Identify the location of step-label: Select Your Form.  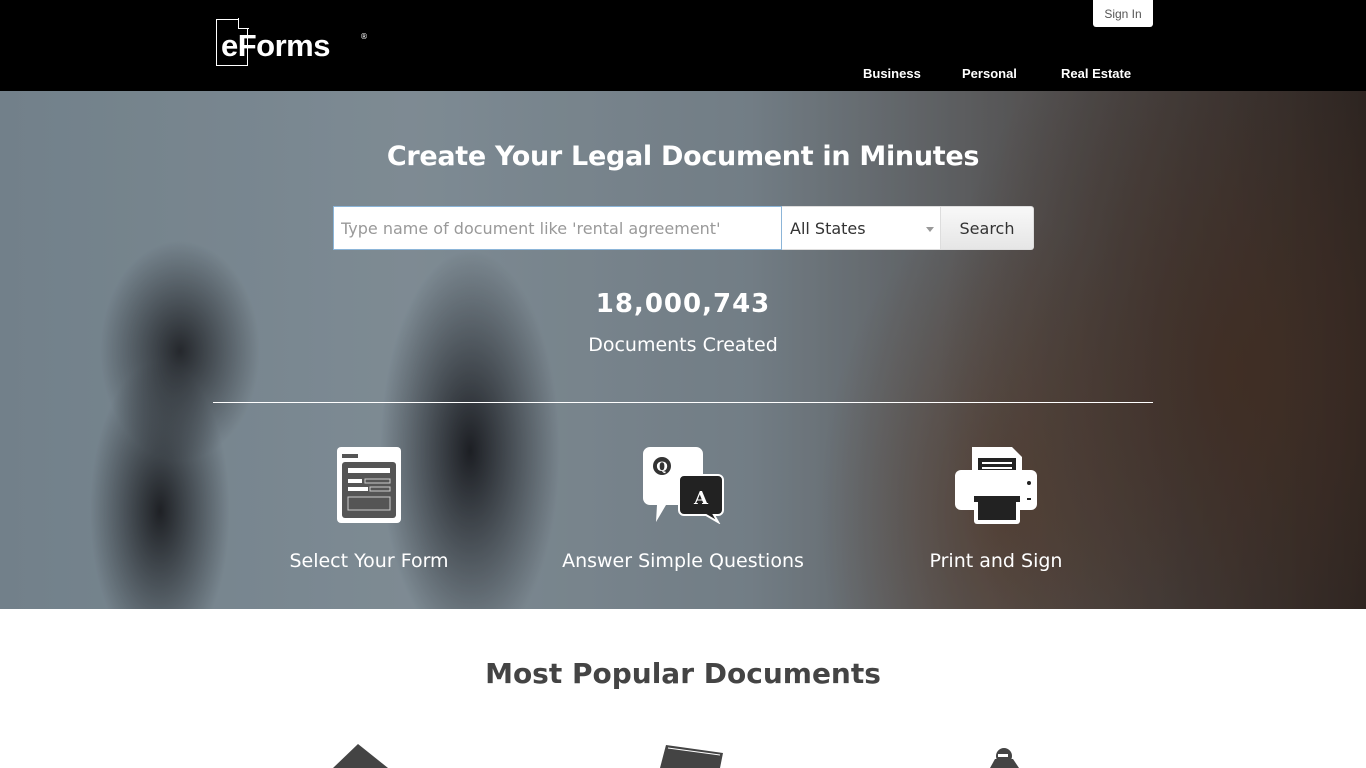
(369, 561).